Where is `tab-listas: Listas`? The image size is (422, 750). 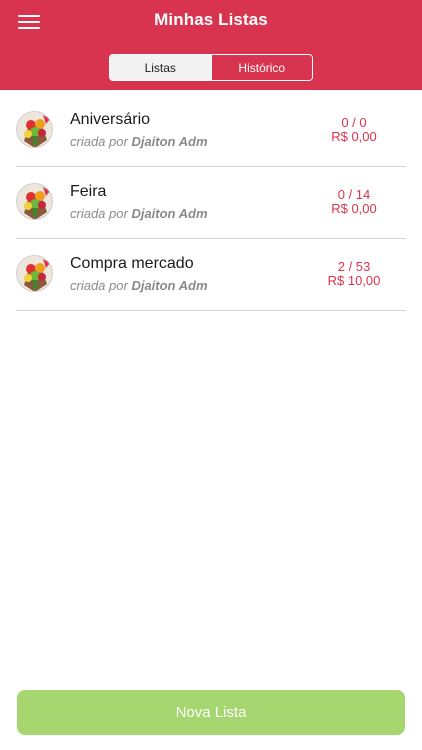
tab-listas: Listas is located at coordinates (160, 67).